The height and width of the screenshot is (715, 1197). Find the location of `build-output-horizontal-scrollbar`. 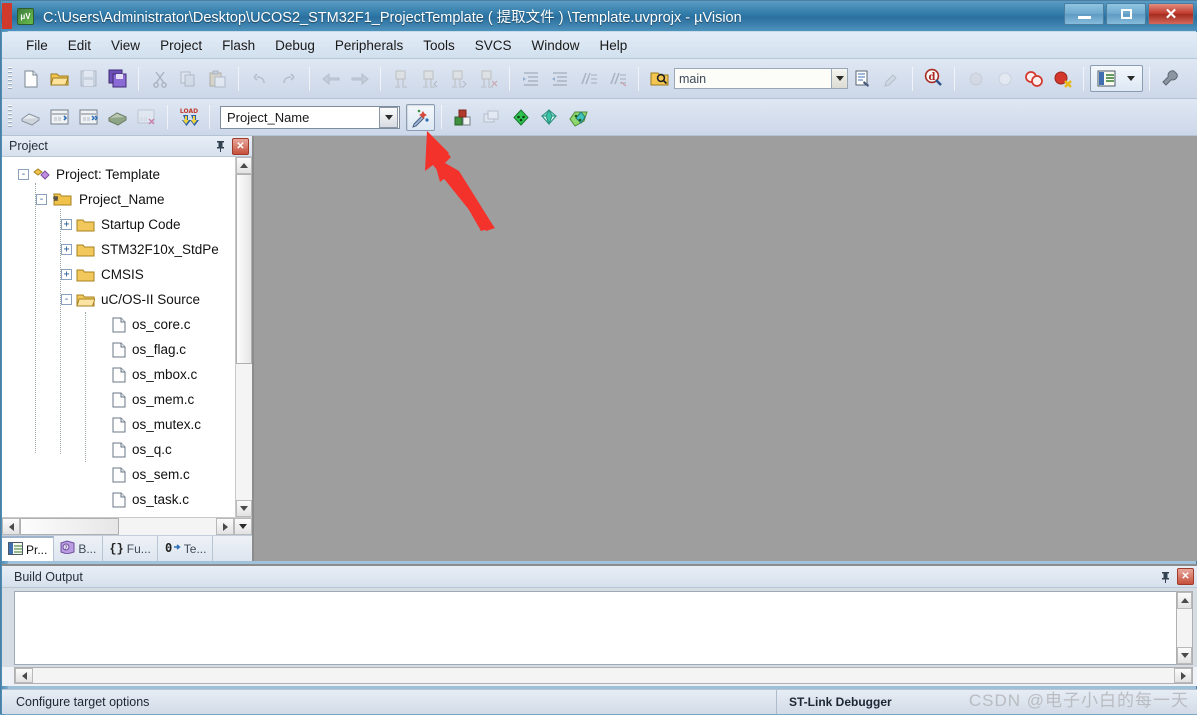

build-output-horizontal-scrollbar is located at coordinates (603, 675).